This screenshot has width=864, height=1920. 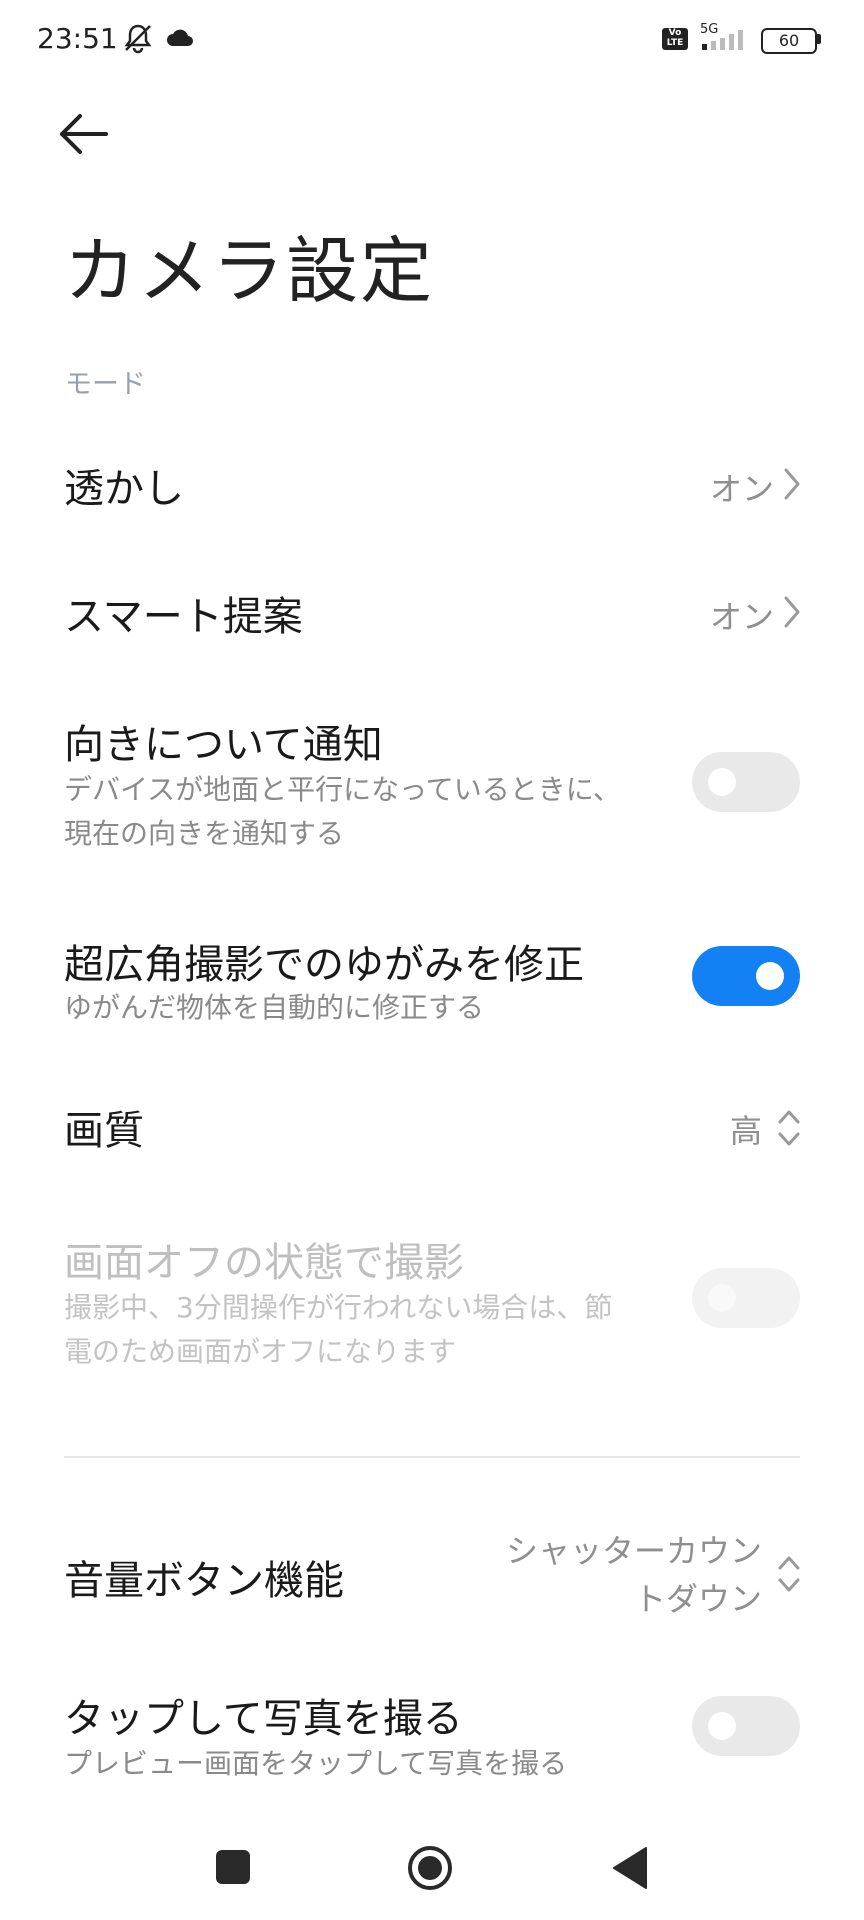 What do you see at coordinates (633, 1551) in the screenshot?
I see `setting-value-line1: シャッターカウン` at bounding box center [633, 1551].